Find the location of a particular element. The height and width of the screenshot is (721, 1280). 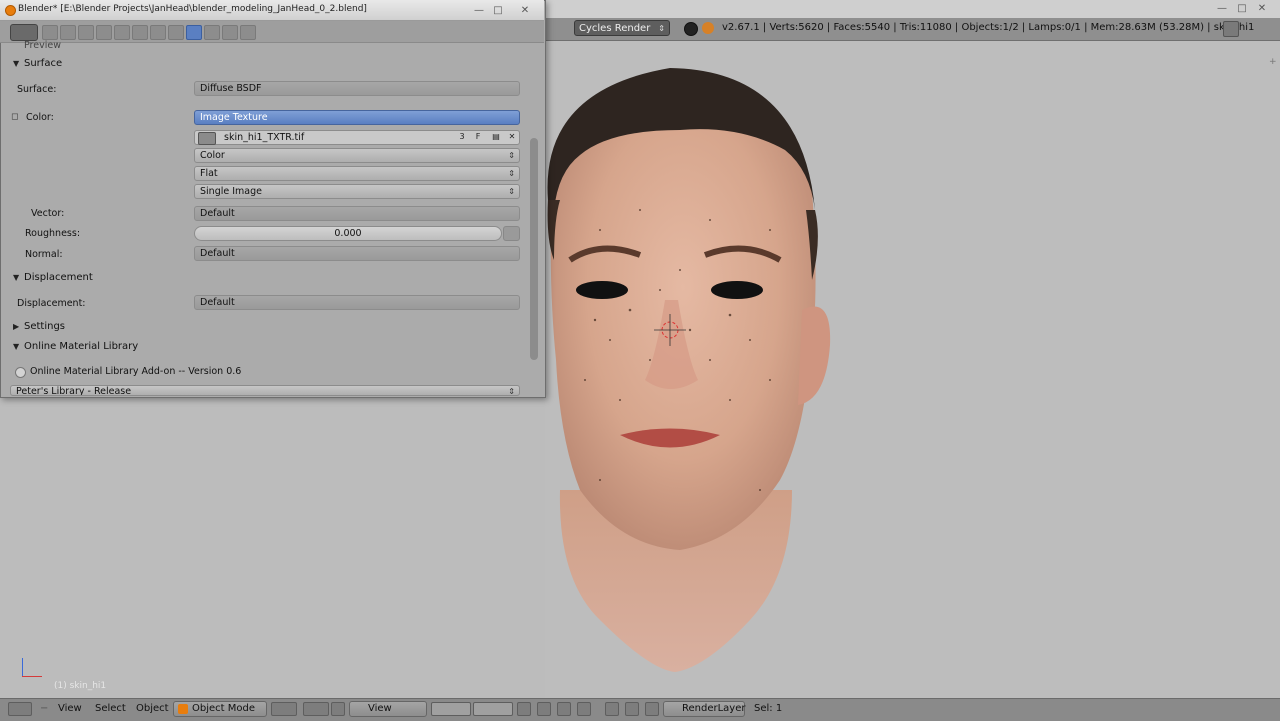

vector-value: Default is located at coordinates (217, 213).